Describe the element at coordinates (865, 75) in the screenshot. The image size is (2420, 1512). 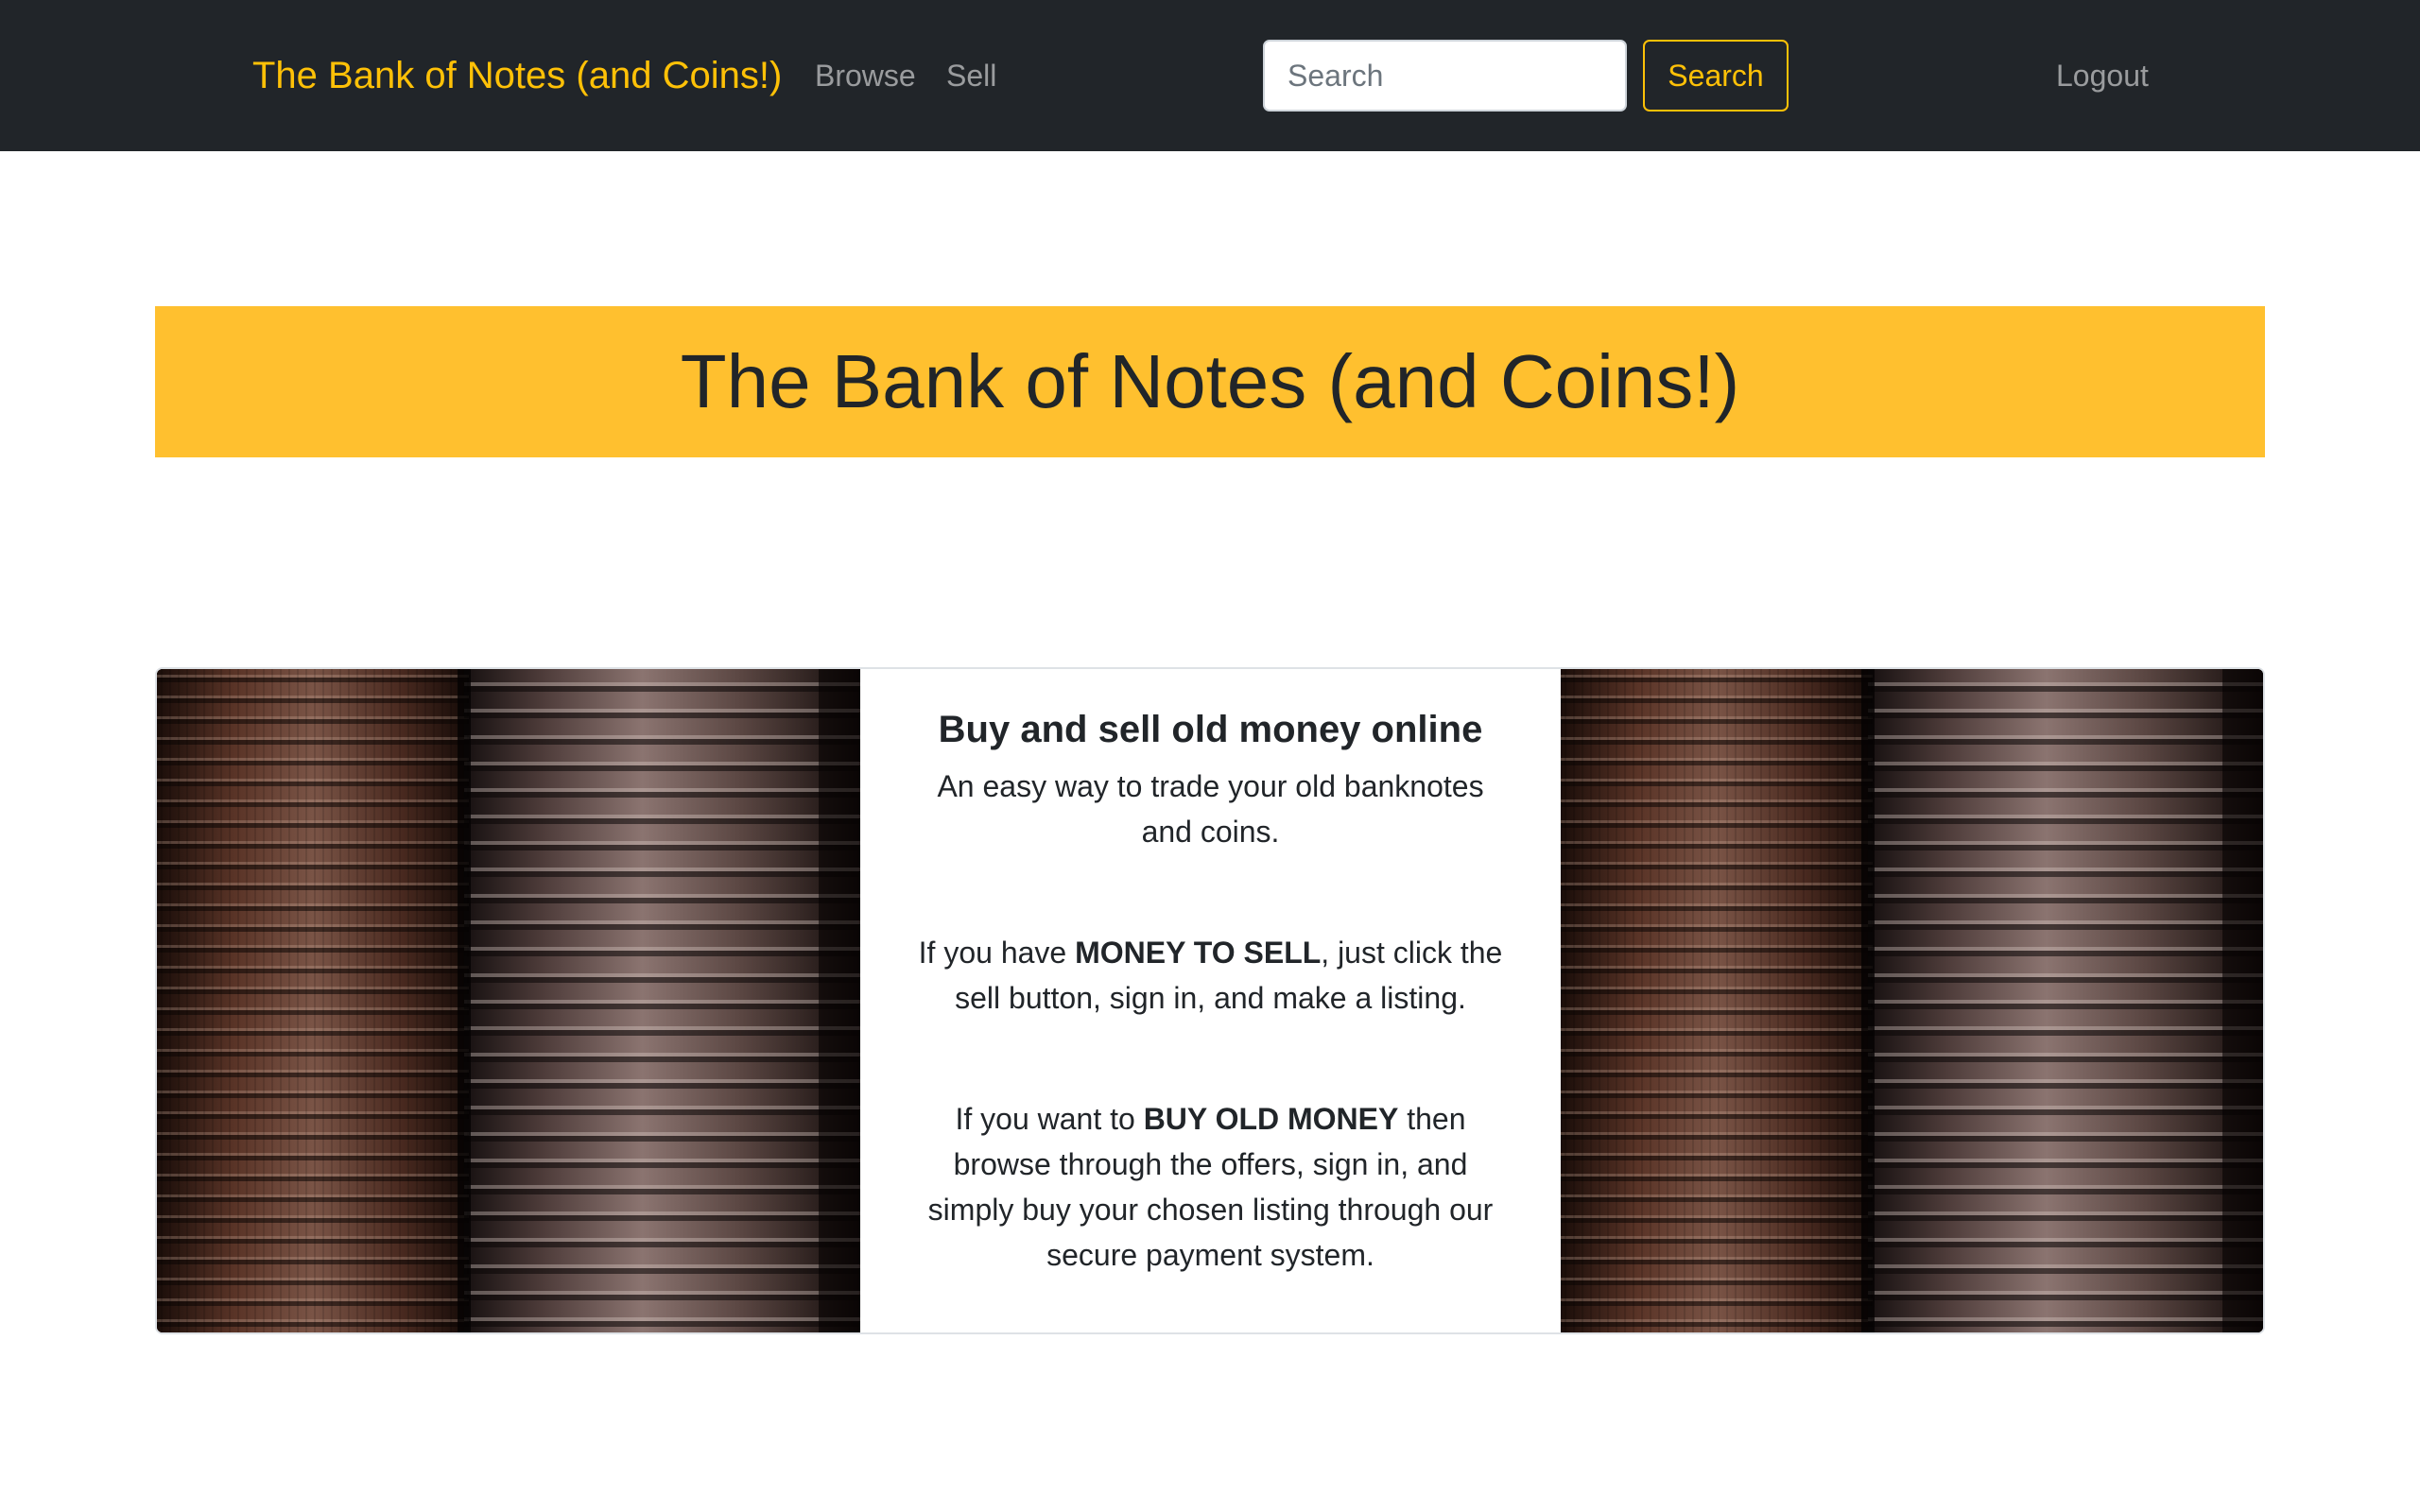
I see `nav-browse-link: Browse` at that location.